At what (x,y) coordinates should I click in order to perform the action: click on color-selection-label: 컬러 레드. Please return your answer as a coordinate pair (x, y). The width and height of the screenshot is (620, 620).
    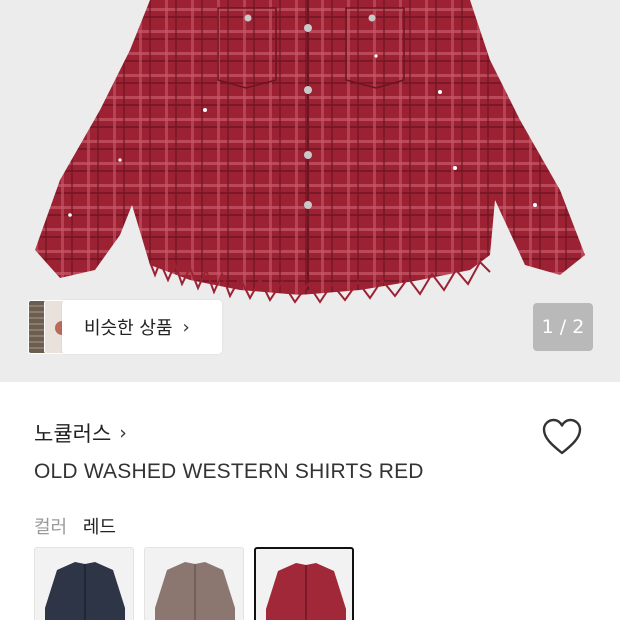
    Looking at the image, I should click on (75, 526).